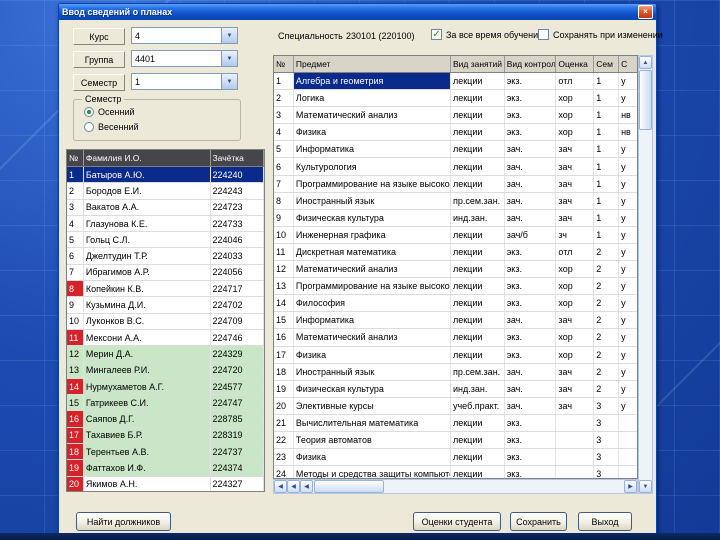  Describe the element at coordinates (455, 82) in the screenshot. I see `subject-row: 1 Алгебра и геометрия лекции экз. отл 1 у` at that location.